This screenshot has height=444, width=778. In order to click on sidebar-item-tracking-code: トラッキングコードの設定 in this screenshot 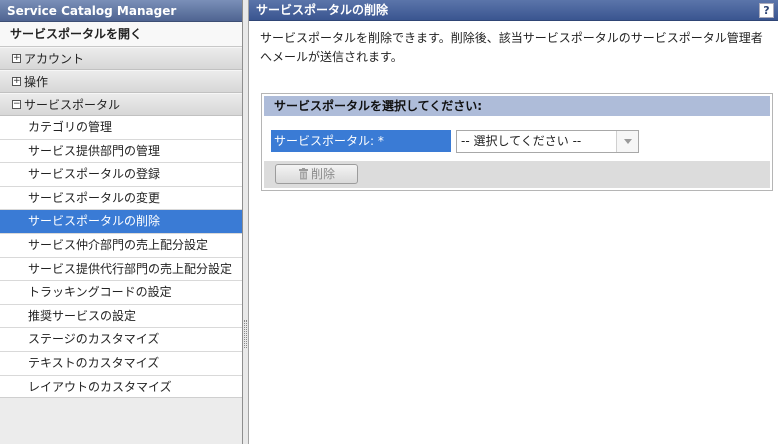, I will do `click(121, 293)`.